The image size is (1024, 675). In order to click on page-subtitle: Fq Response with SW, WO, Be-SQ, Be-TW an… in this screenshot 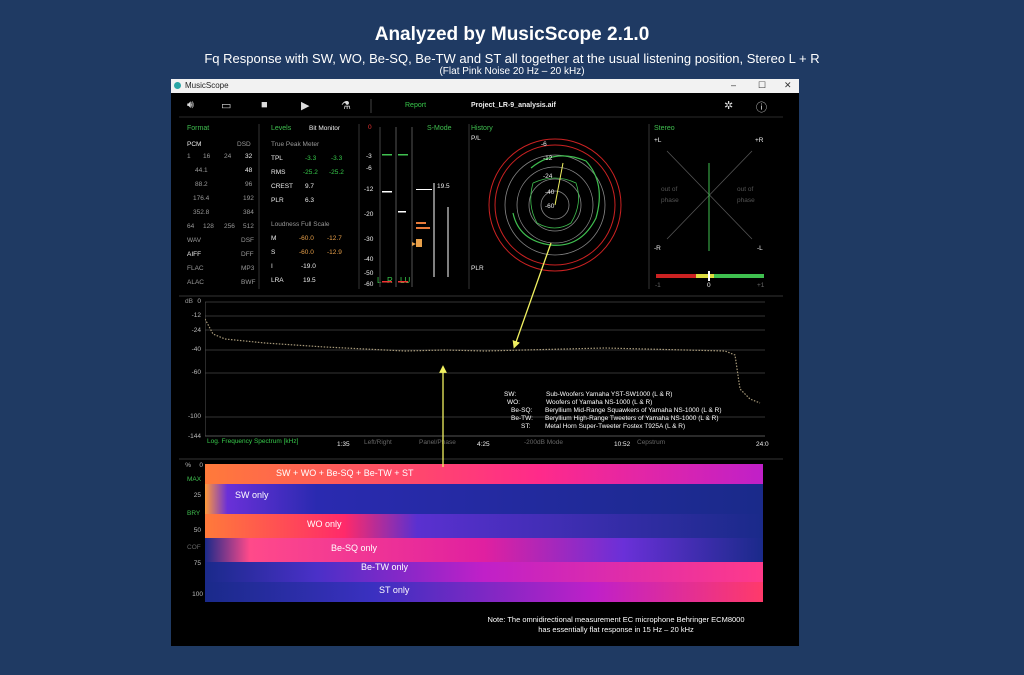, I will do `click(512, 58)`.